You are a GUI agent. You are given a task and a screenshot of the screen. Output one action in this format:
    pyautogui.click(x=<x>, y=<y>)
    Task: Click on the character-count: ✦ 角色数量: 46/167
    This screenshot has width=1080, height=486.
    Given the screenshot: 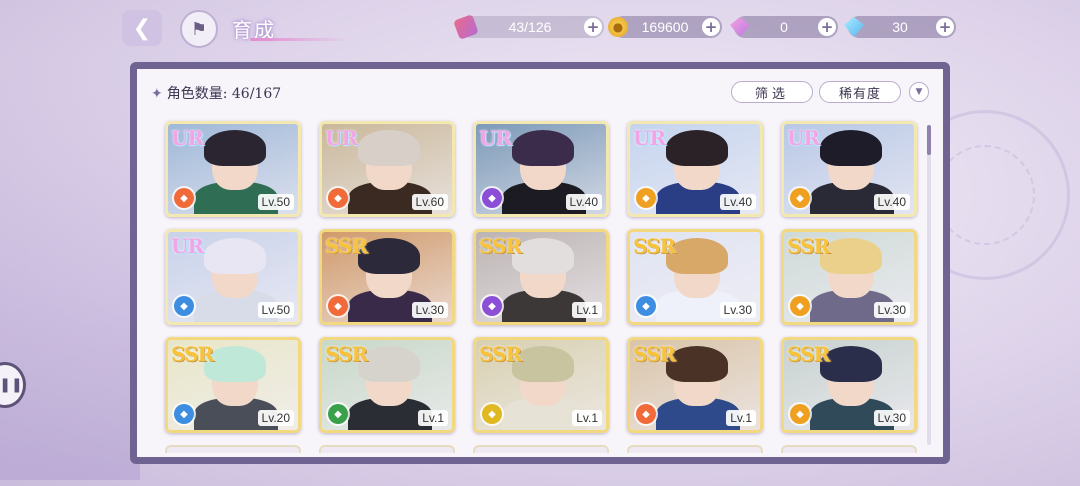 What is the action you would take?
    pyautogui.click(x=216, y=93)
    